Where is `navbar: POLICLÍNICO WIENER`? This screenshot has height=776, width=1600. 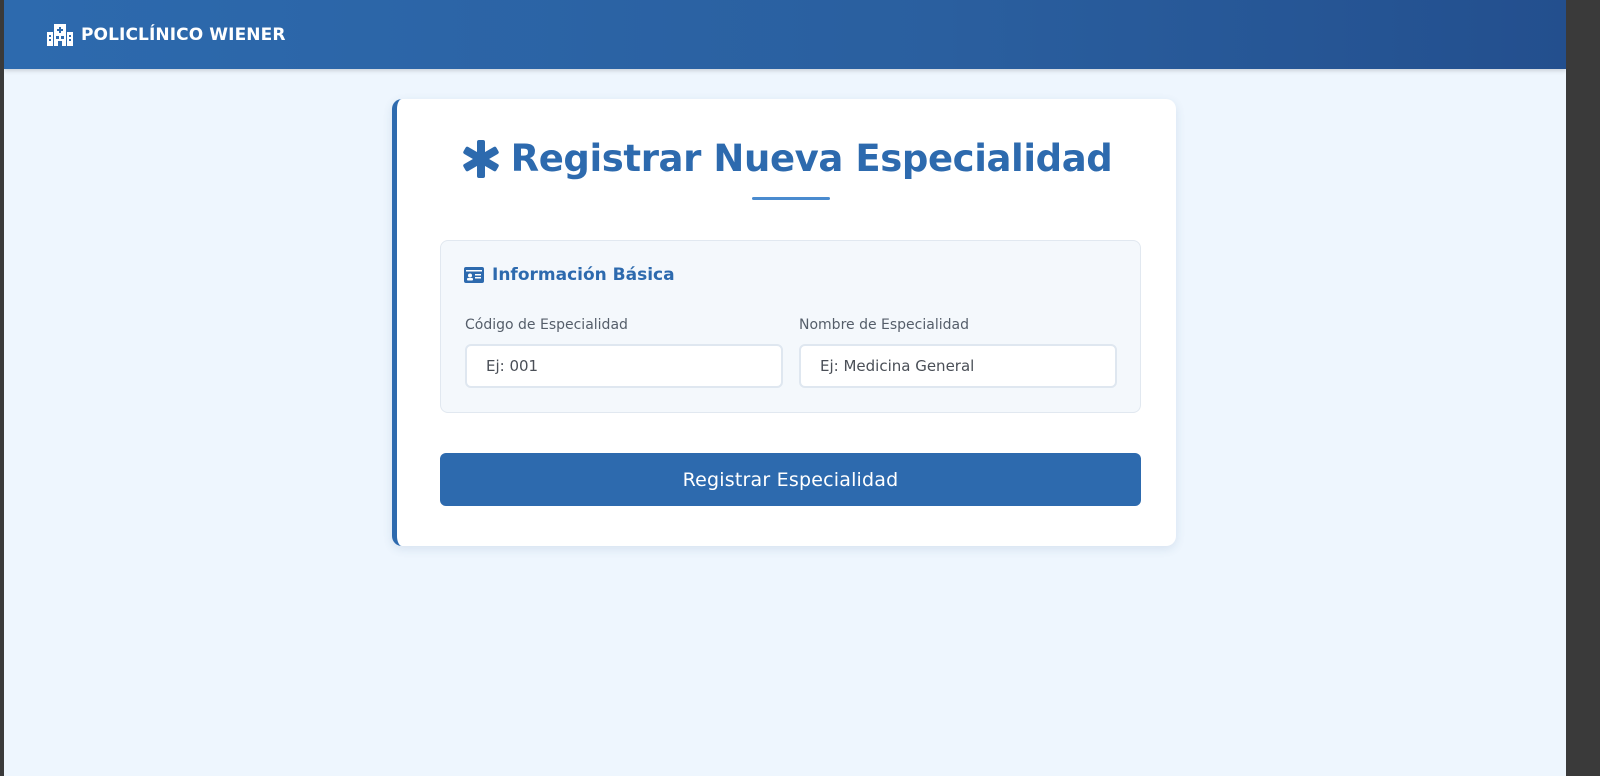 navbar: POLICLÍNICO WIENER is located at coordinates (785, 34).